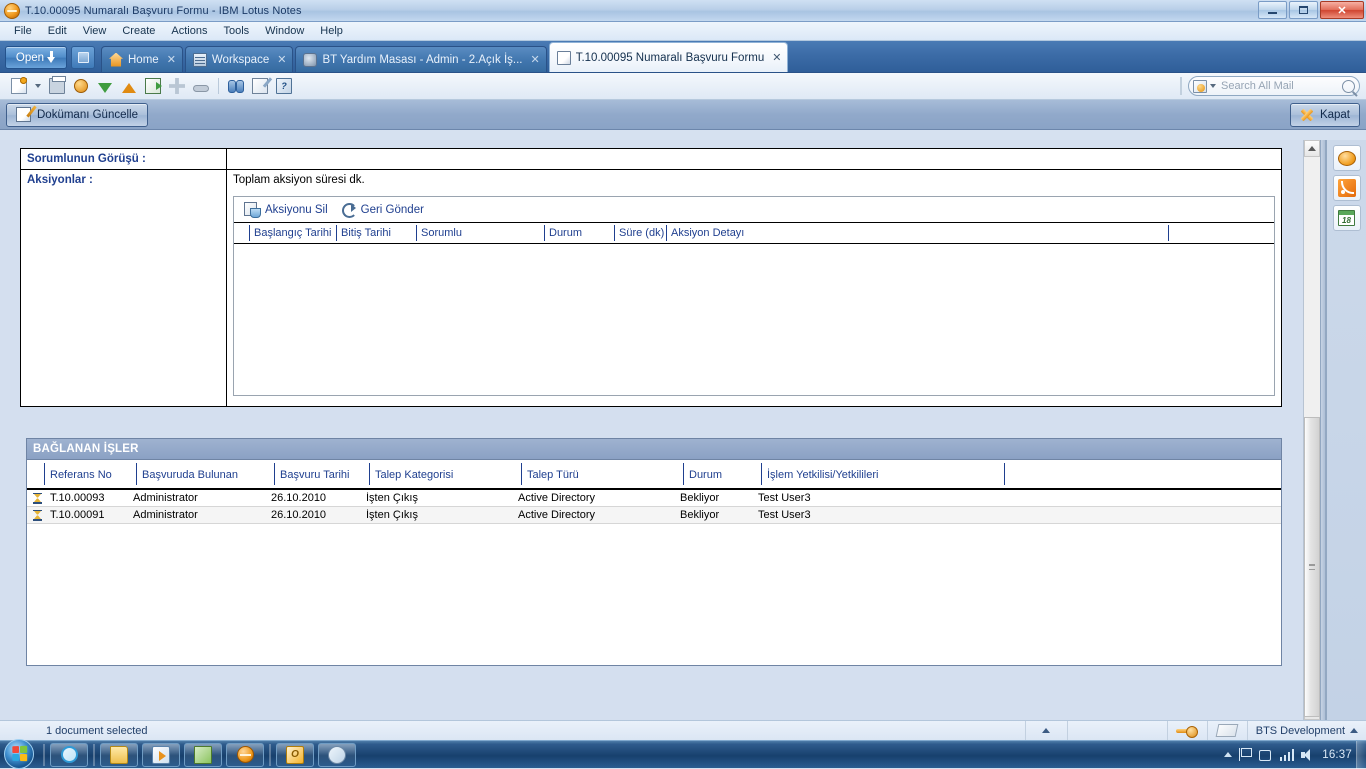 The image size is (1366, 769). Describe the element at coordinates (1354, 730) in the screenshot. I see `chevron-up-icon` at that location.